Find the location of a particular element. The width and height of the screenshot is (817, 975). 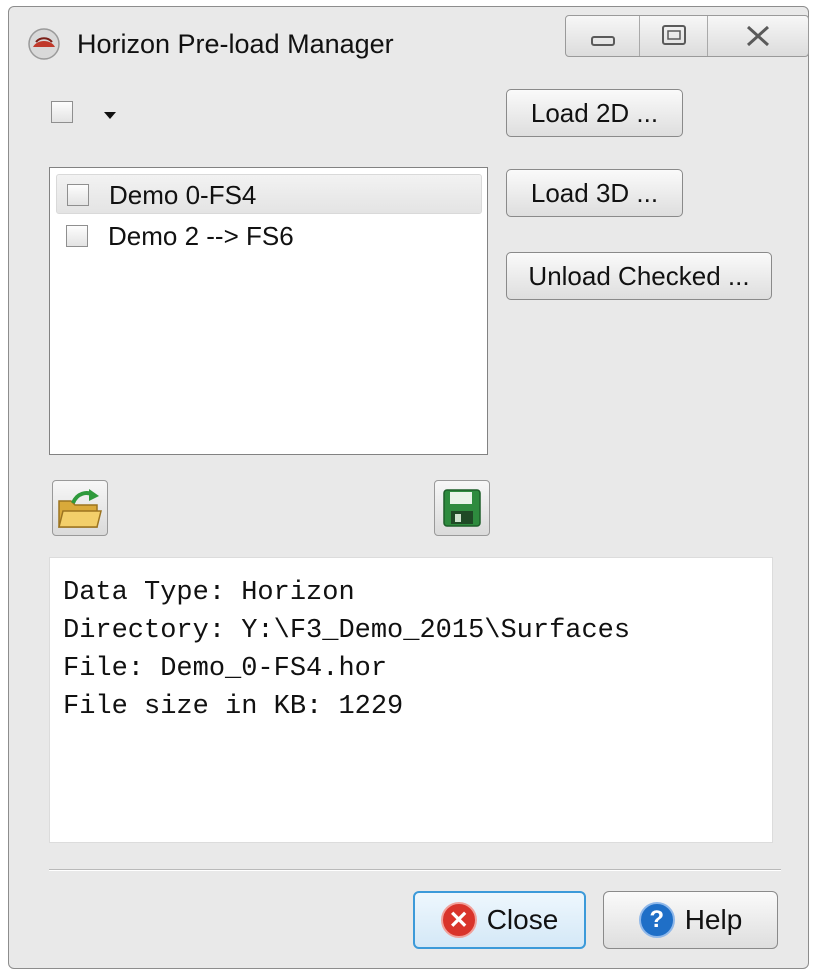

save-disk-icon is located at coordinates (462, 508).